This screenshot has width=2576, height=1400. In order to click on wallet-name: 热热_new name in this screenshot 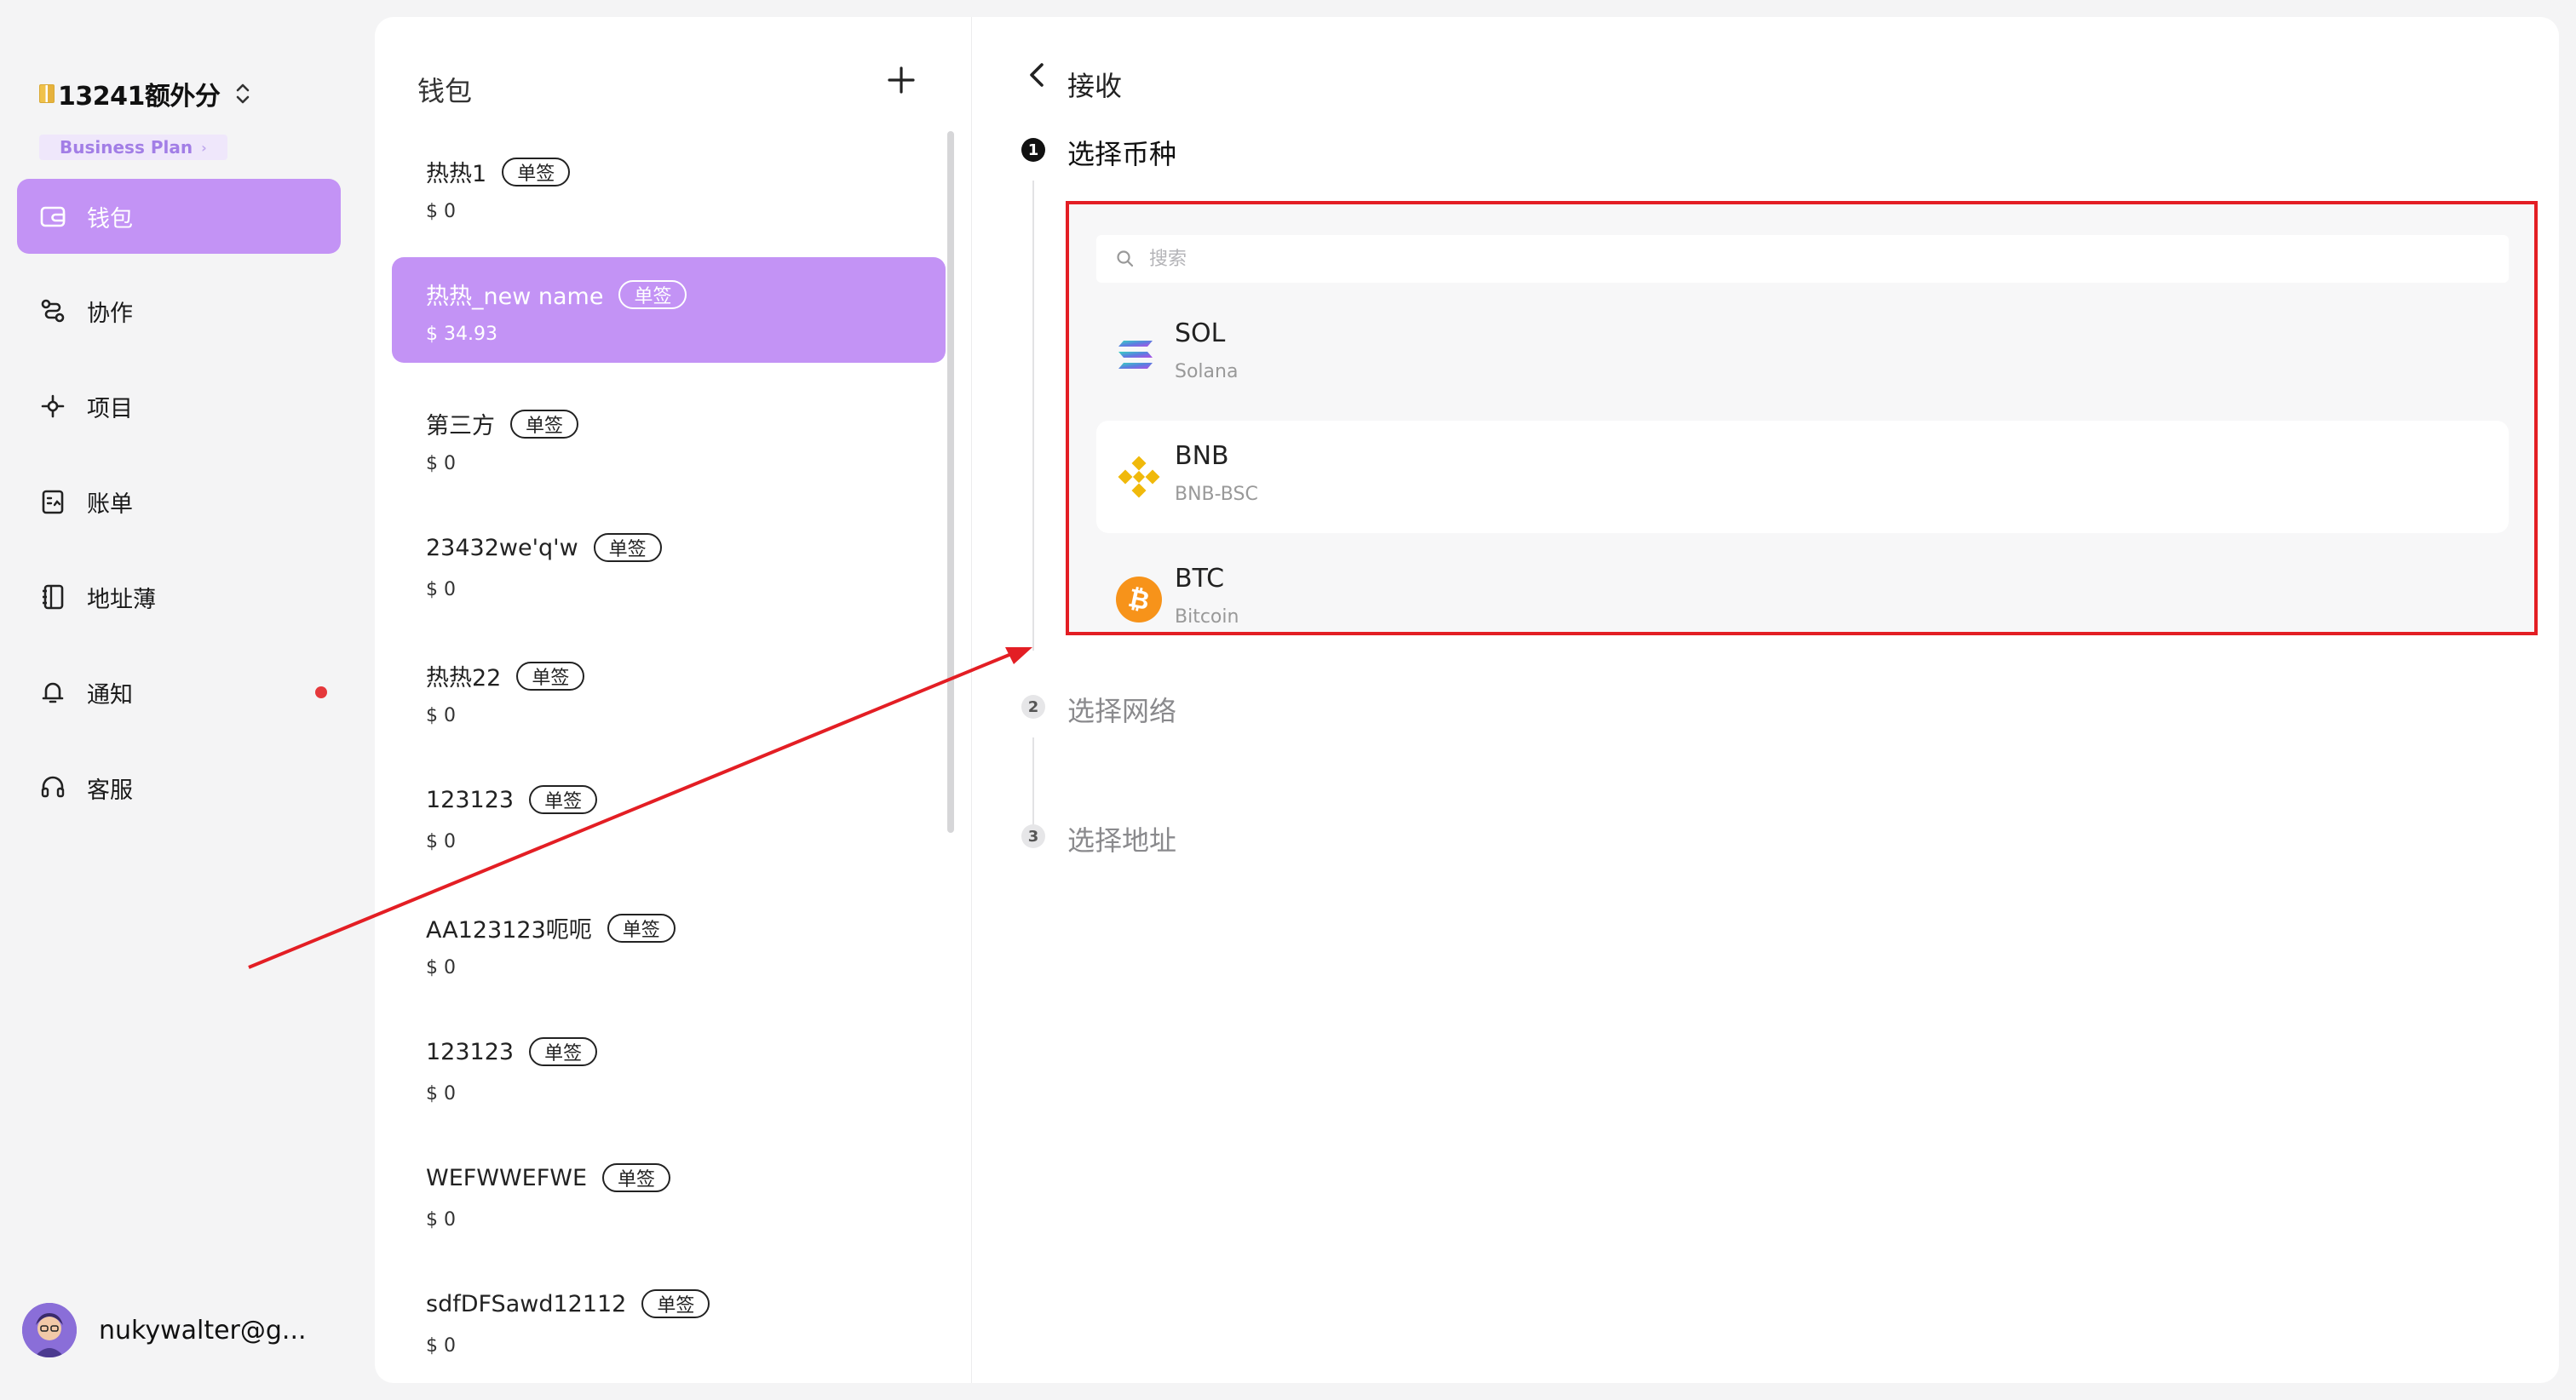, I will do `click(515, 297)`.